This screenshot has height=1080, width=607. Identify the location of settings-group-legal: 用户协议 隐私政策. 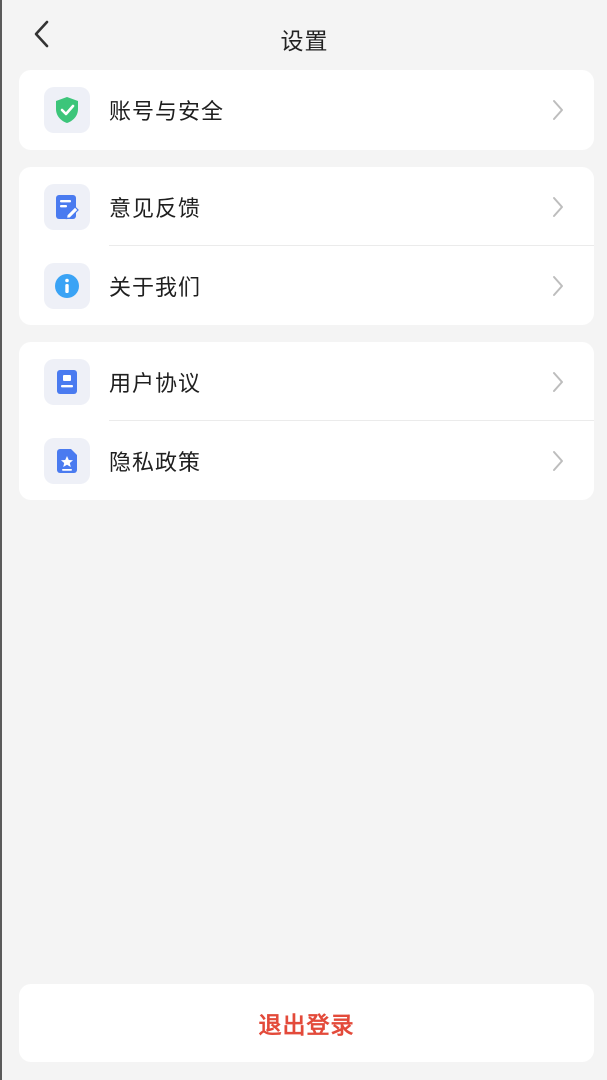
(306, 421).